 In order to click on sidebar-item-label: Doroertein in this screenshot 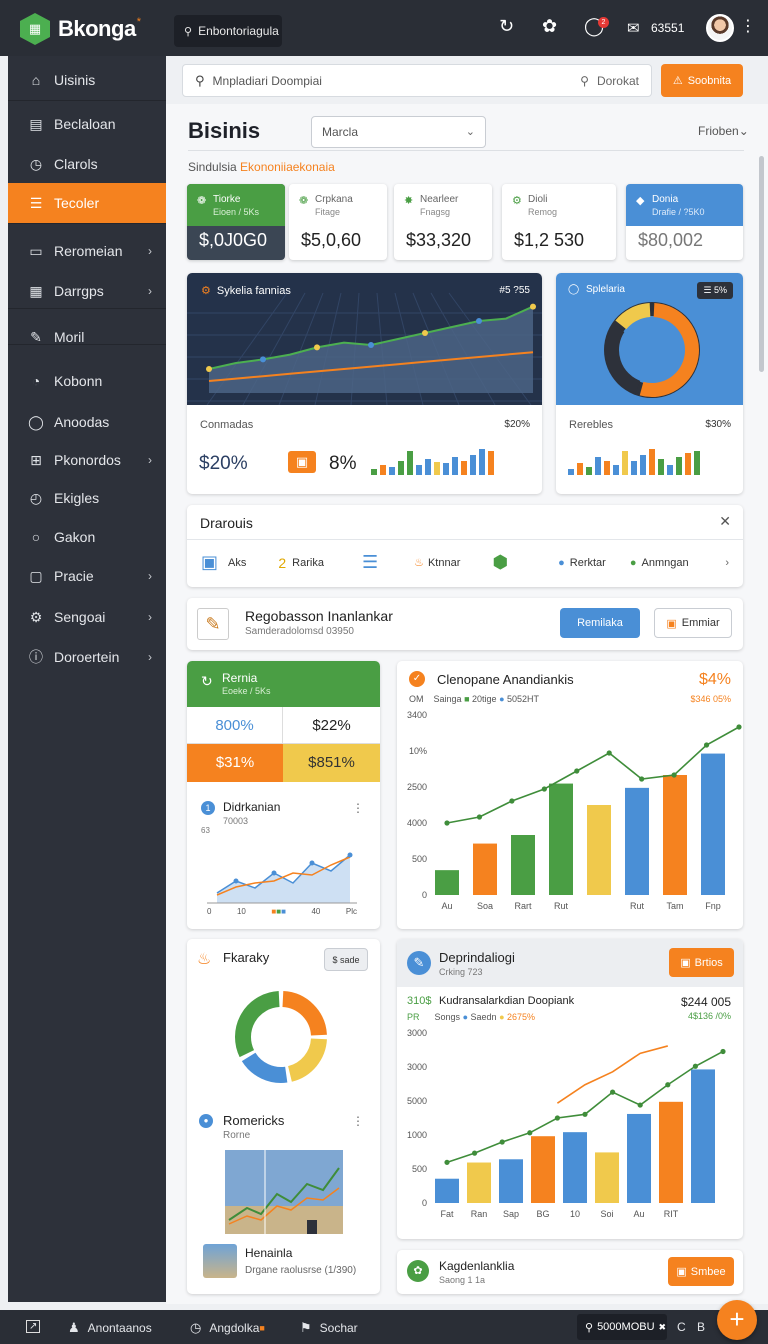, I will do `click(87, 657)`.